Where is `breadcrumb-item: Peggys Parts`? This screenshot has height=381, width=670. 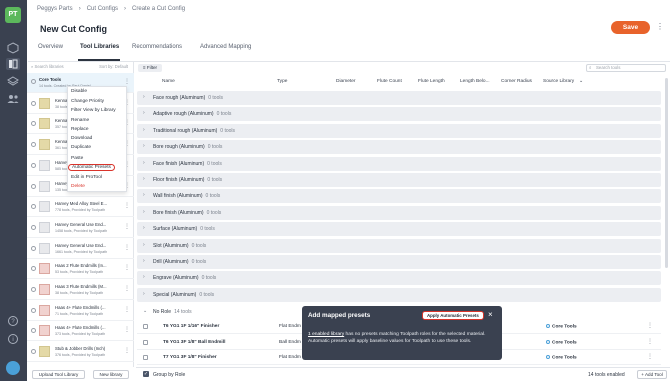
breadcrumb-item: Peggys Parts is located at coordinates (55, 9).